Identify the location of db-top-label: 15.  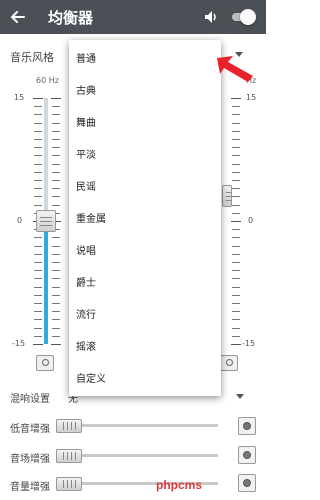
(19, 97).